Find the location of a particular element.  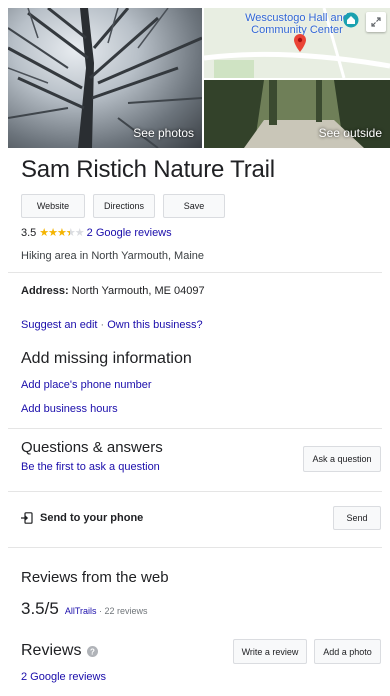

add-photo-button: Add a photo is located at coordinates (347, 651).